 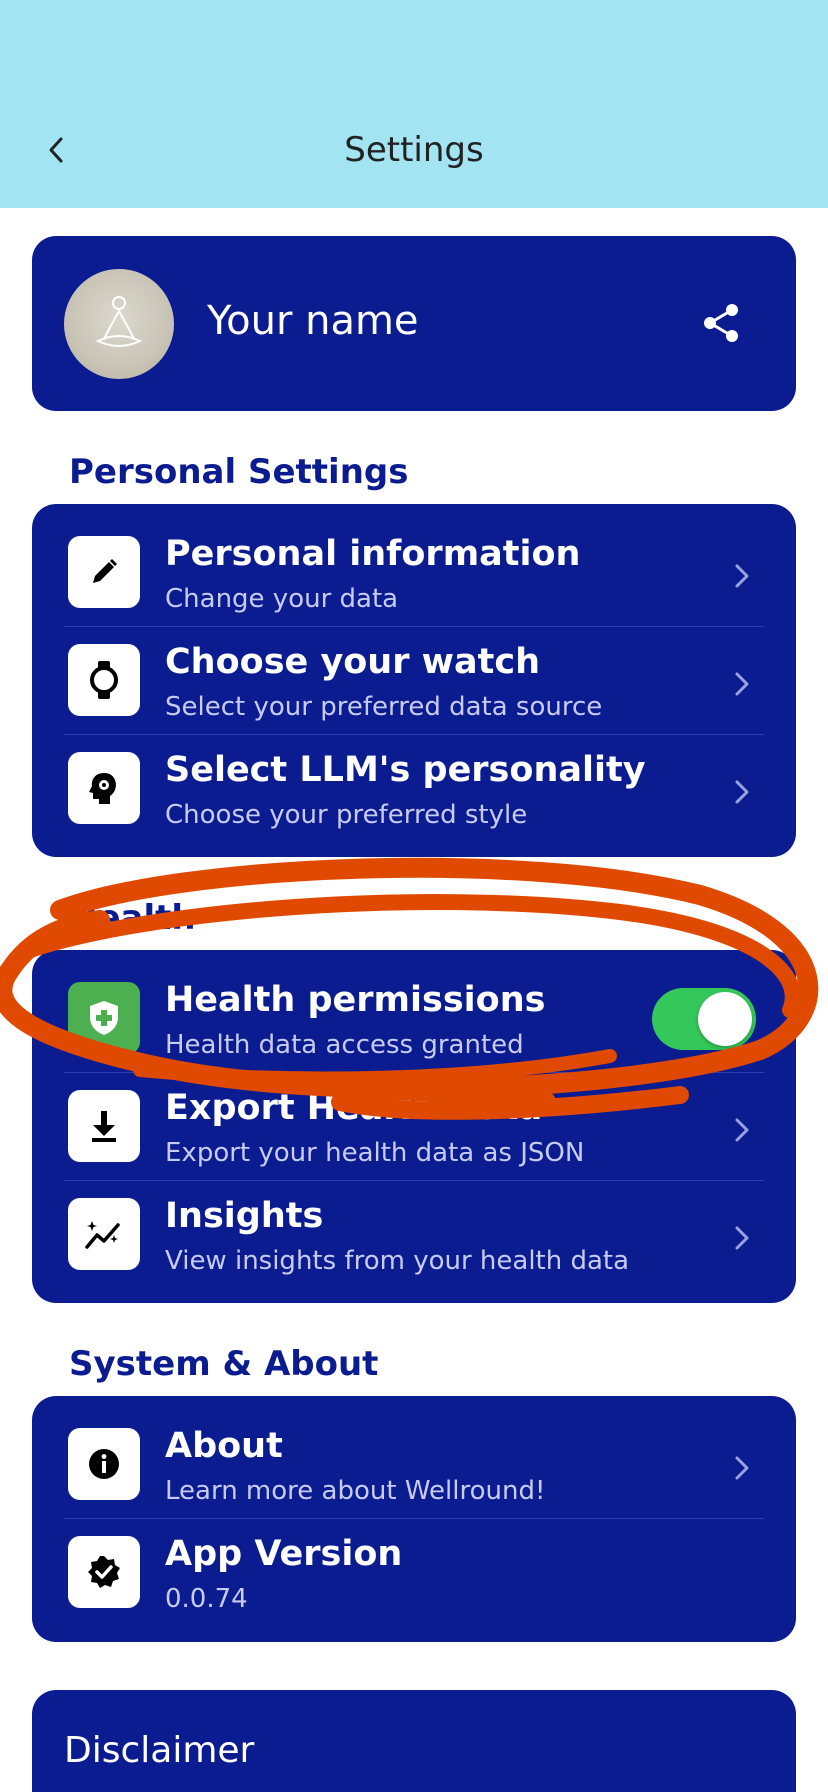 What do you see at coordinates (244, 1216) in the screenshot?
I see `row-title: Insights` at bounding box center [244, 1216].